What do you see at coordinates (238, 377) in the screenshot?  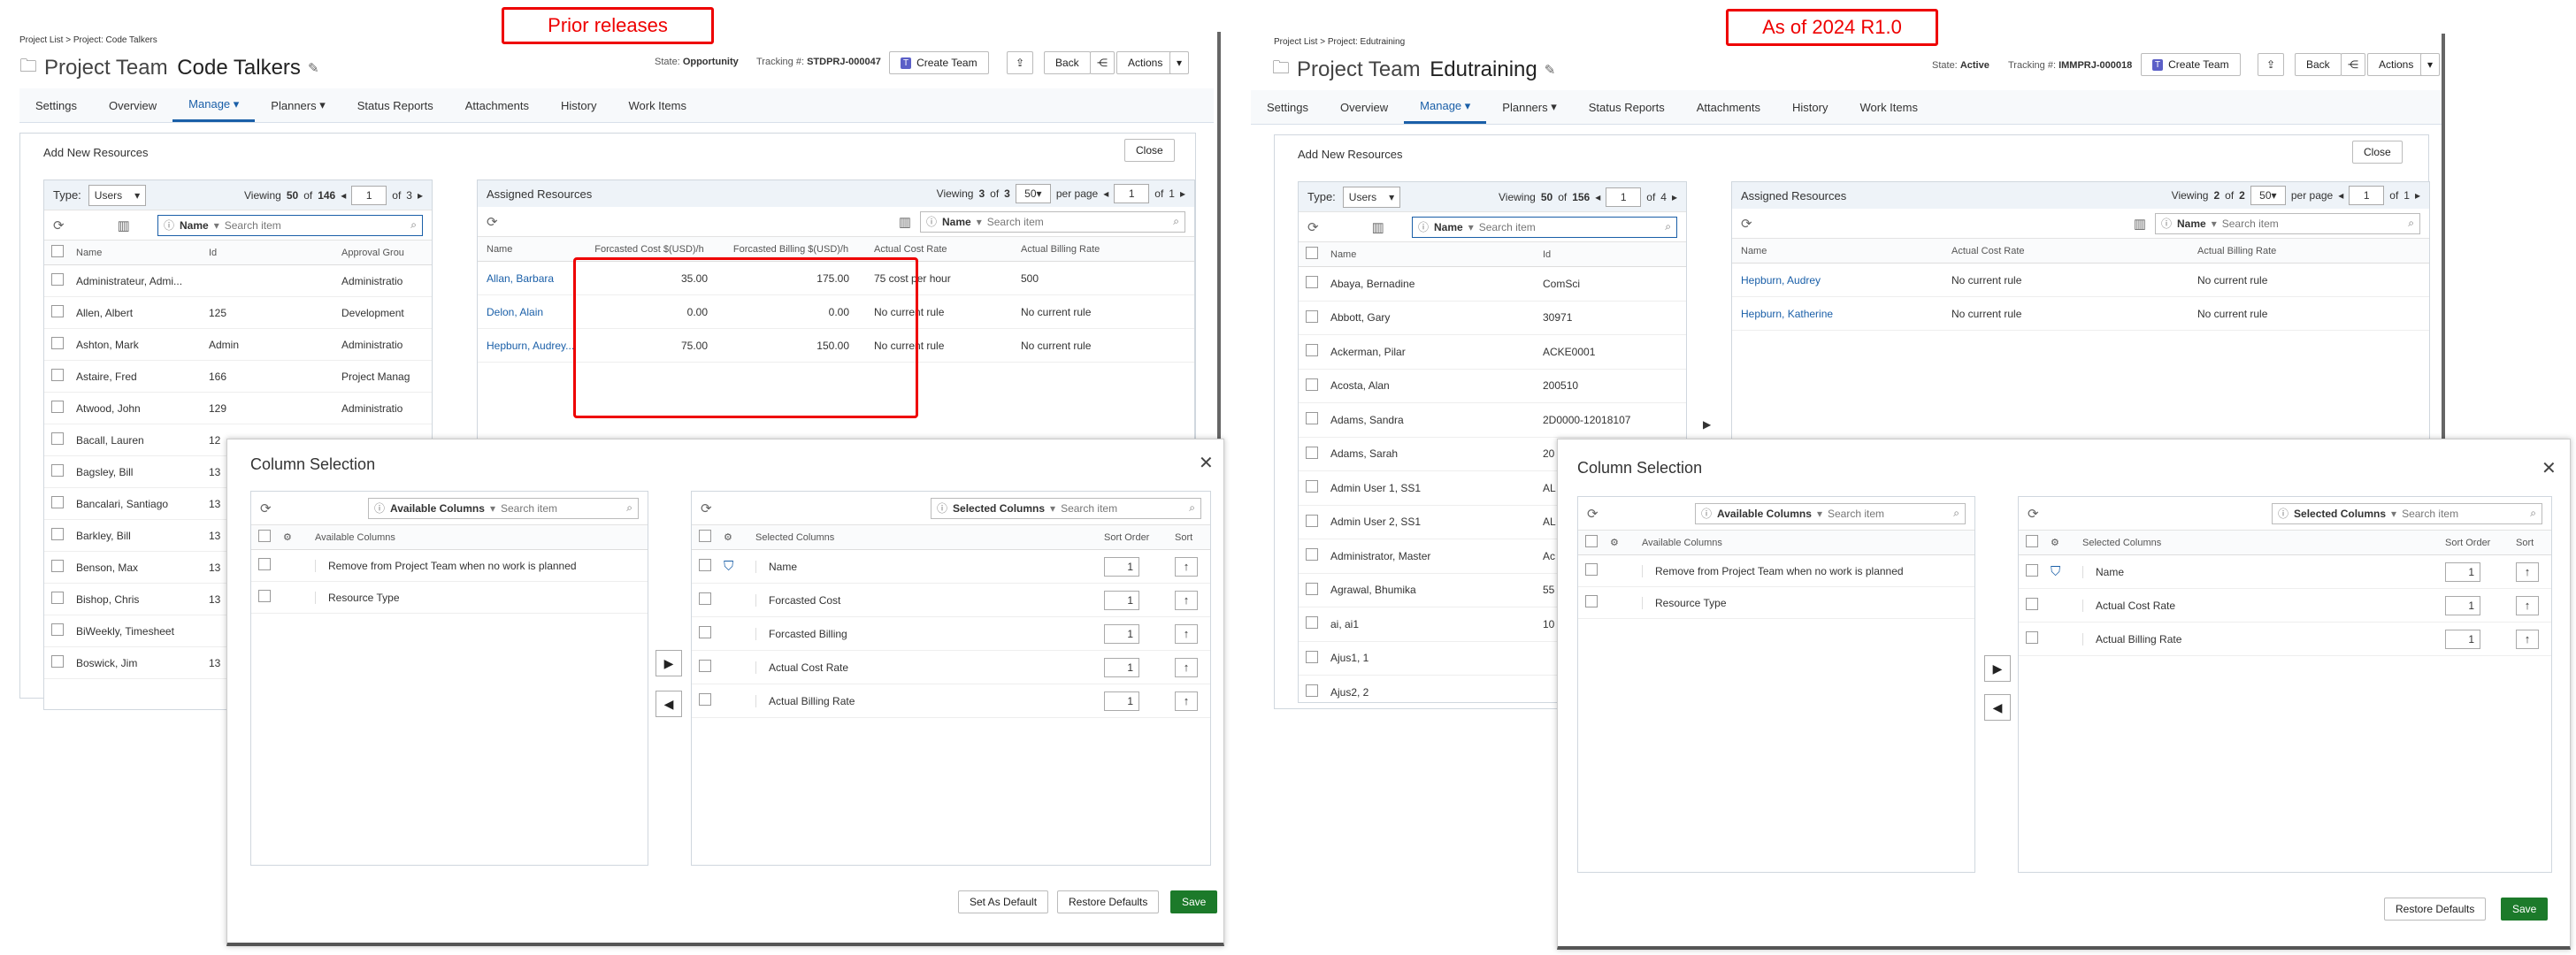 I see `table-row: Astaire, Fred 166 Project Manag` at bounding box center [238, 377].